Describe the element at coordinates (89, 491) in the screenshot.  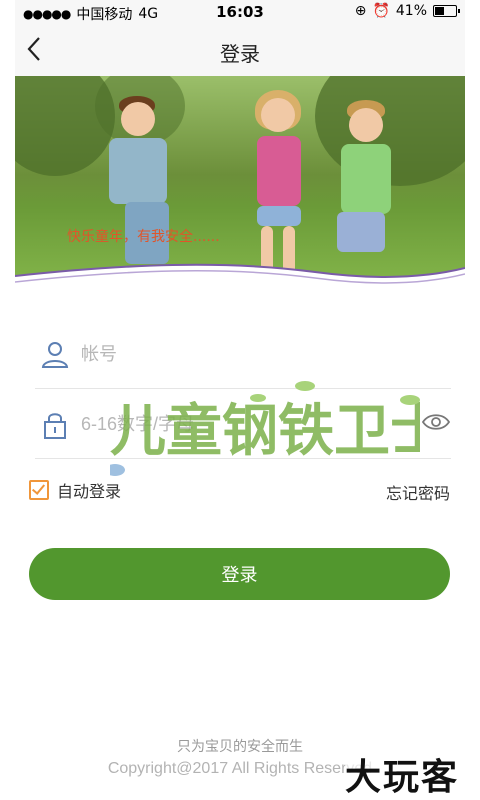
I see `auto-login-label: 自动登录` at that location.